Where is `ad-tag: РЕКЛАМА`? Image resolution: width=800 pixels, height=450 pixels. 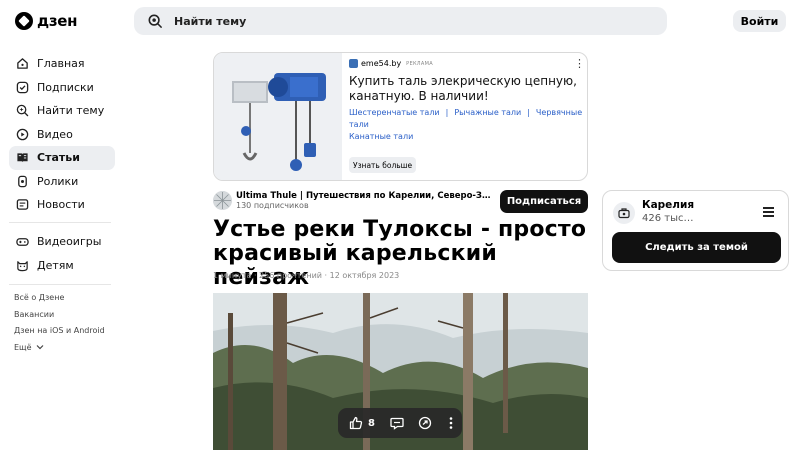 ad-tag: РЕКЛАМА is located at coordinates (419, 63).